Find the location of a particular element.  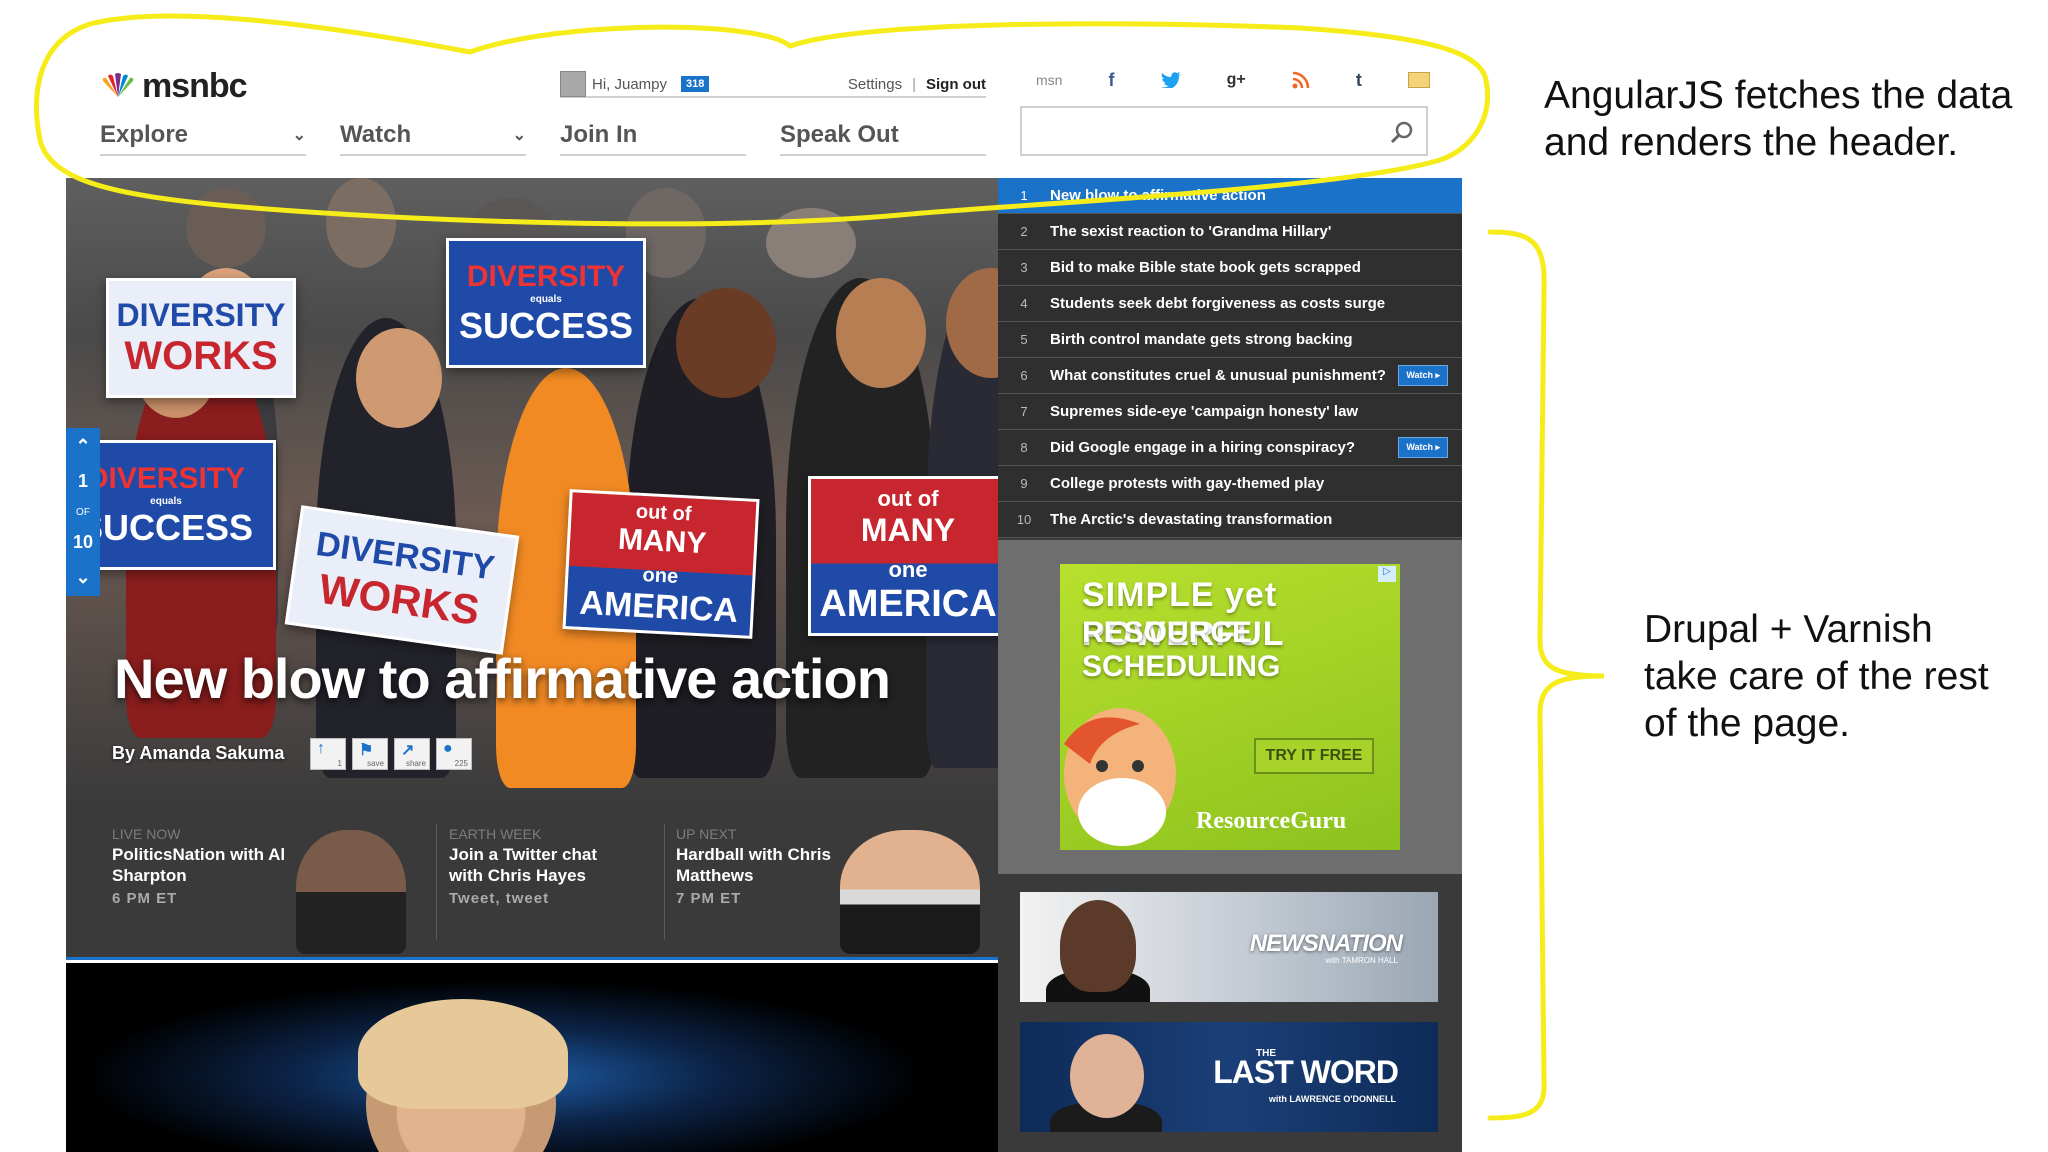

hero-headline: New blow to affirmative action is located at coordinates (502, 678).